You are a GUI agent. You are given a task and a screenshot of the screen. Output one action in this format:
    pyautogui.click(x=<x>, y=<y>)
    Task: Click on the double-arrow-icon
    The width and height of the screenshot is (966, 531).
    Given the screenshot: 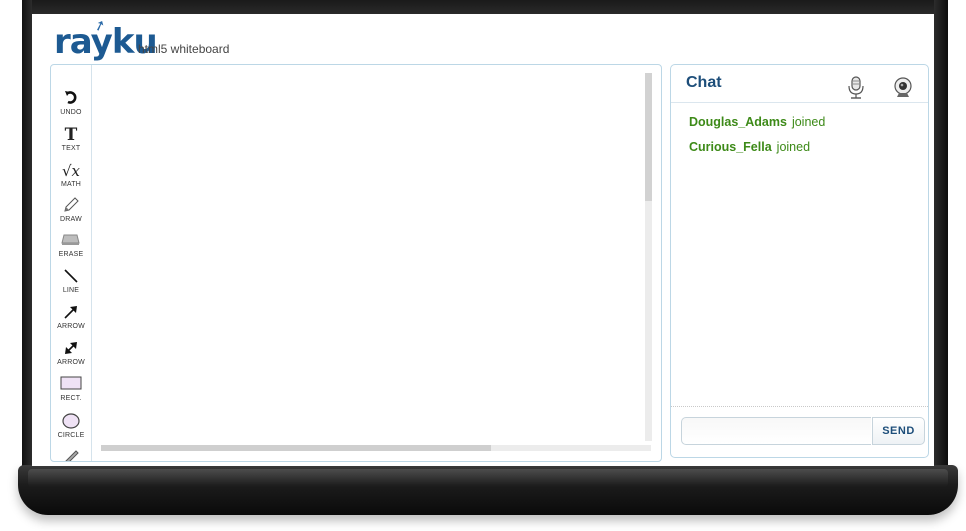 What is the action you would take?
    pyautogui.click(x=71, y=349)
    